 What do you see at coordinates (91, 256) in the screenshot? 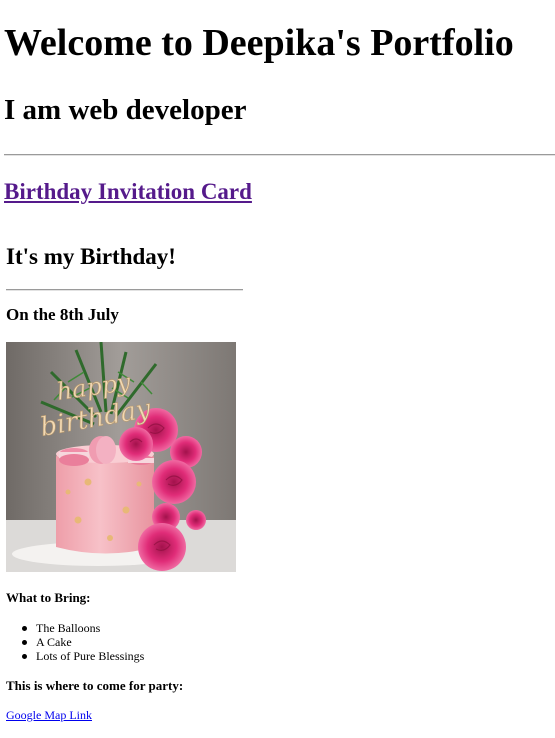
I see `invitation-heading: It's my Birthday!` at bounding box center [91, 256].